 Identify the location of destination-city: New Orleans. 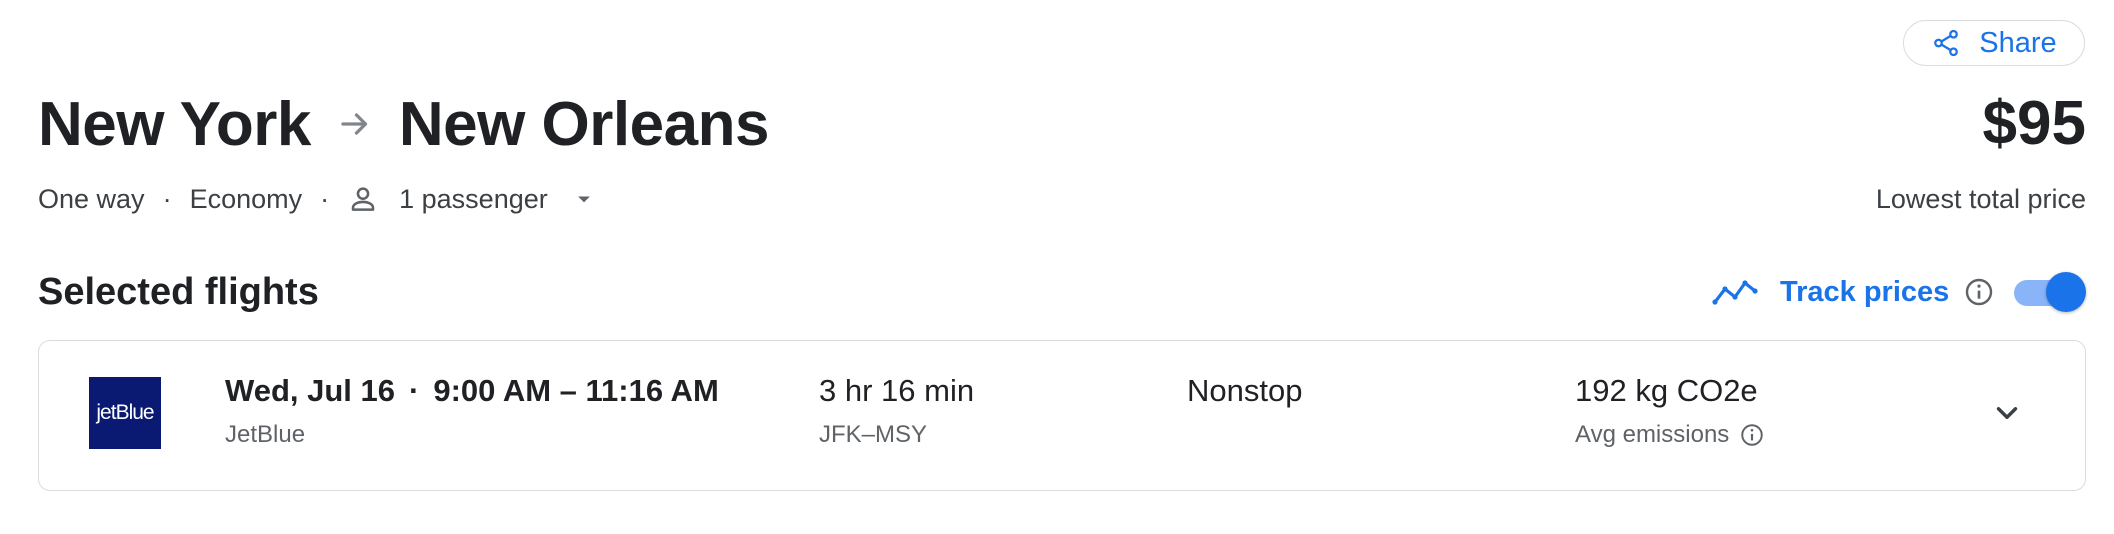
(584, 124).